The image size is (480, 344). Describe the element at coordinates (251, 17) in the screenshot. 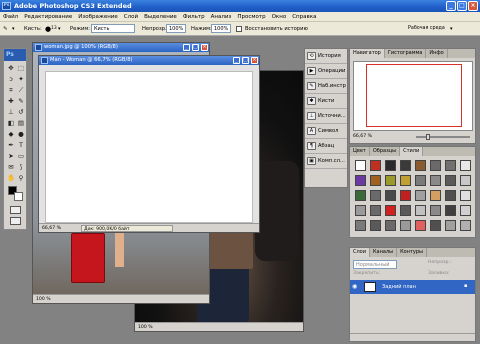

I see `menu-view: Просмотр` at that location.